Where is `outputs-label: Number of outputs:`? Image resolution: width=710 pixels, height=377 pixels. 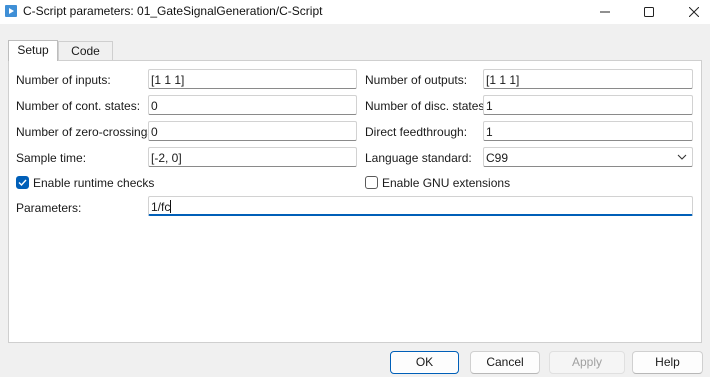 outputs-label: Number of outputs: is located at coordinates (416, 80).